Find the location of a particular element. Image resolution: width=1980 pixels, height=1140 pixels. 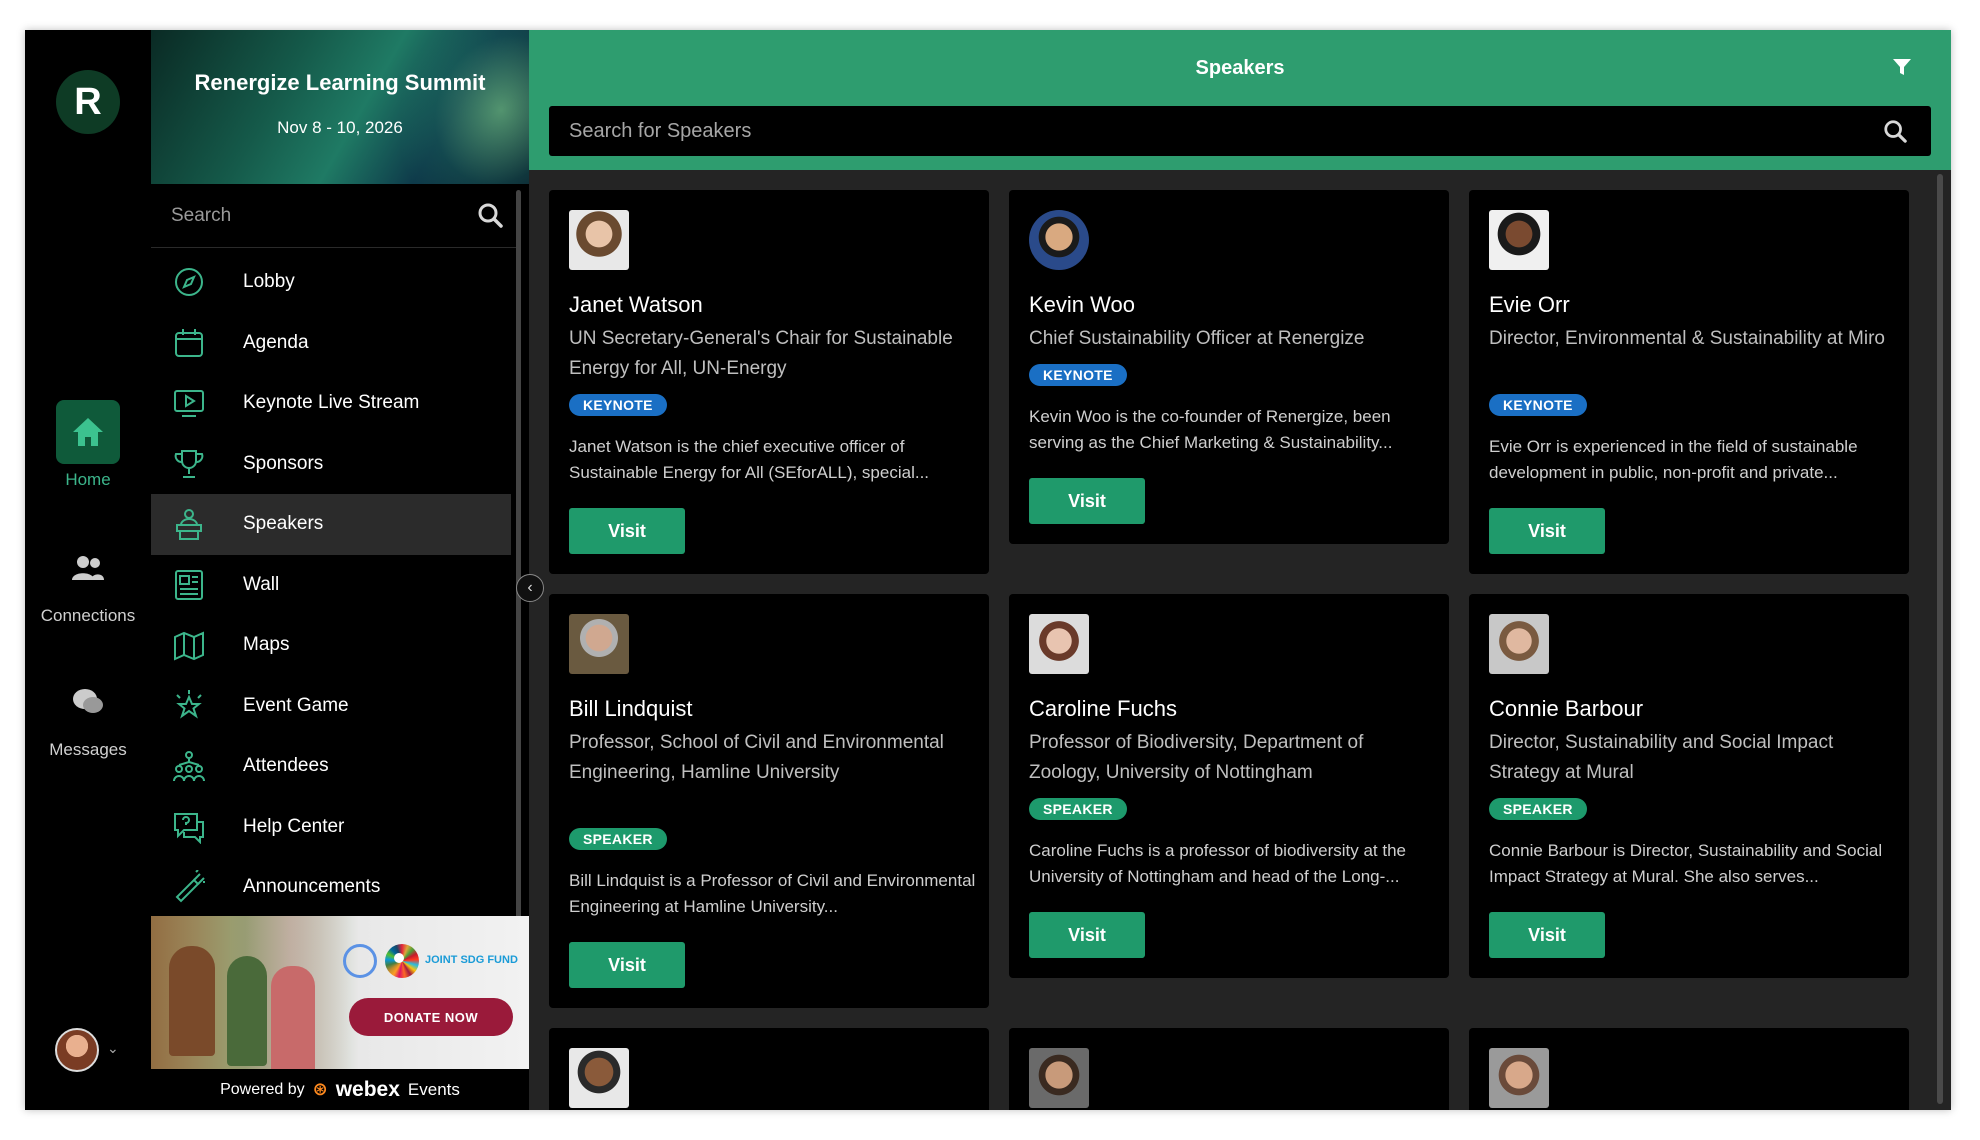

sidebar-item-agenda: Agenda is located at coordinates (331, 343).